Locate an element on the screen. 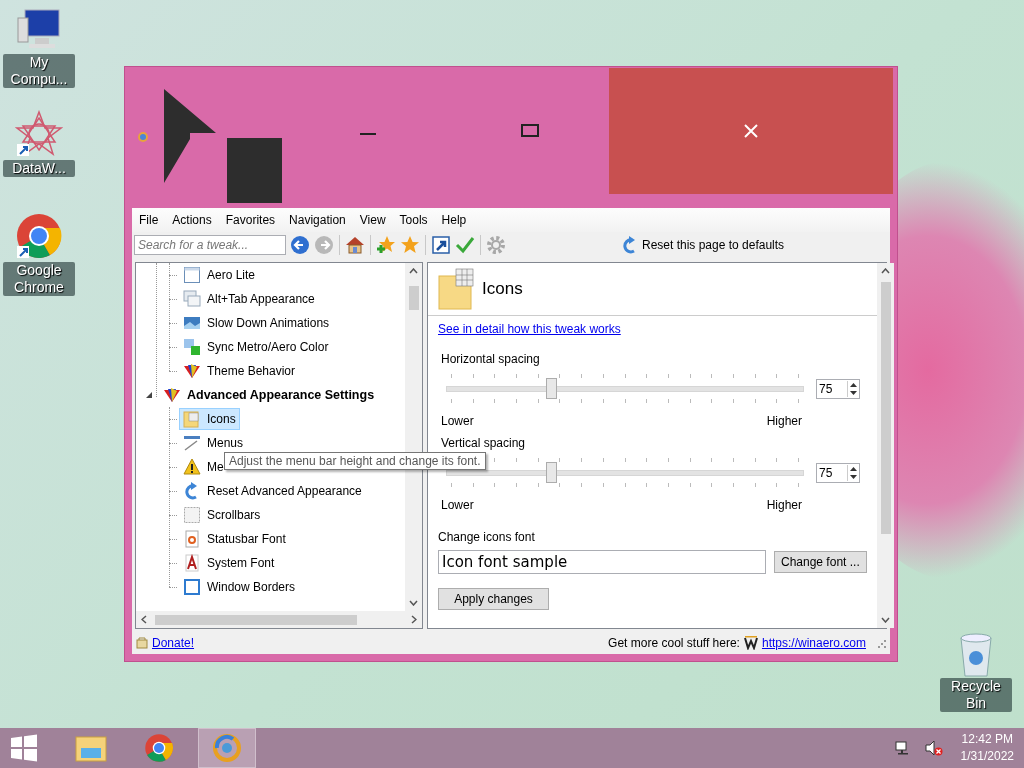  donate-link: Donate! is located at coordinates (173, 643).